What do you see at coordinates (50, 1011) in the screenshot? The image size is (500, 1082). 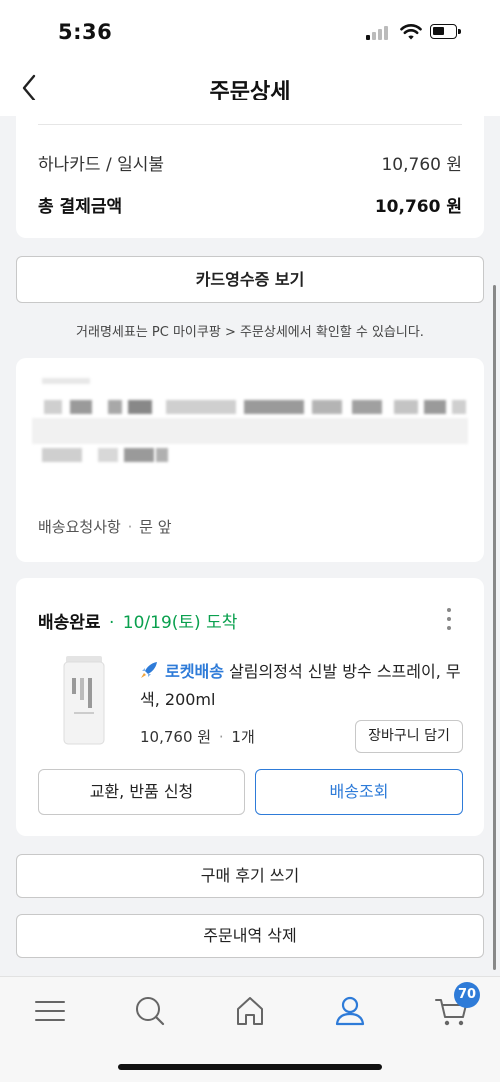 I see `menu-icon` at bounding box center [50, 1011].